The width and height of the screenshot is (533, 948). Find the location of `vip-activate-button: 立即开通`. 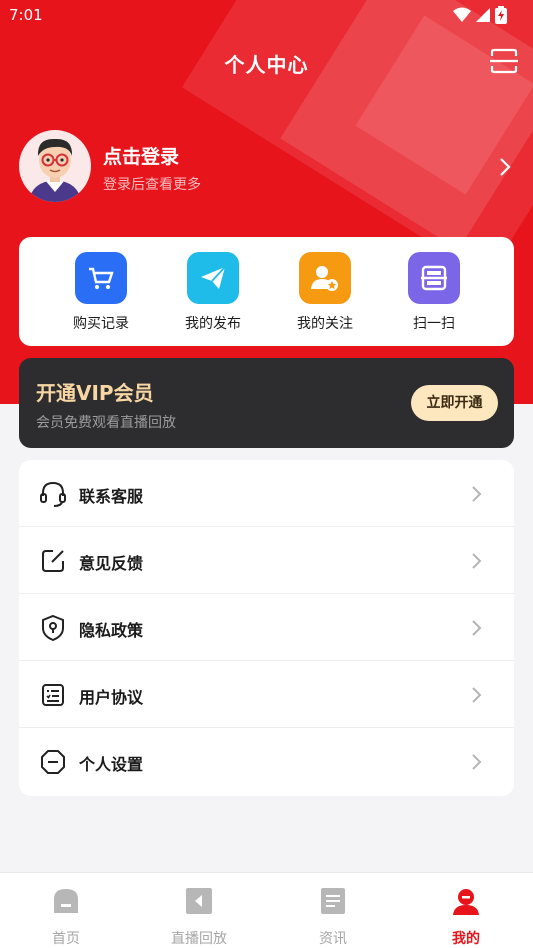

vip-activate-button: 立即开通 is located at coordinates (454, 403).